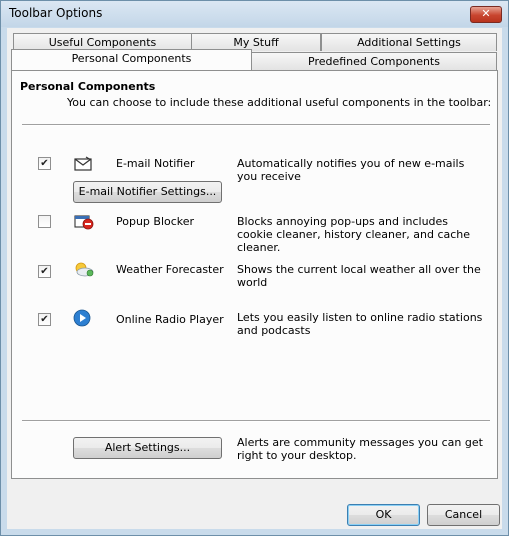 This screenshot has height=536, width=509. What do you see at coordinates (383, 515) in the screenshot?
I see `ok-button: OK` at bounding box center [383, 515].